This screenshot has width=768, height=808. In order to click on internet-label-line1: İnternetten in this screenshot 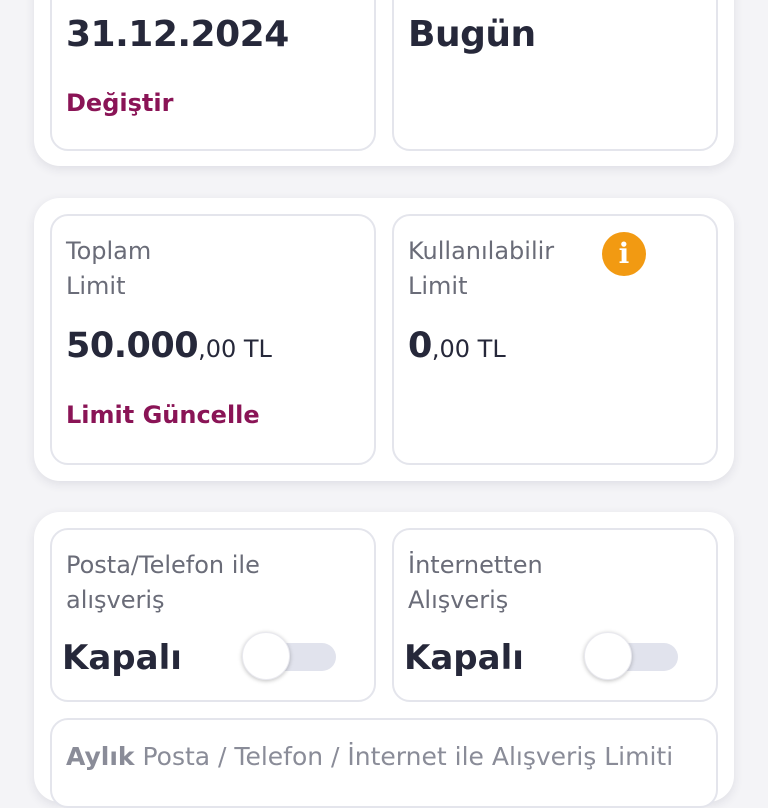, I will do `click(475, 565)`.